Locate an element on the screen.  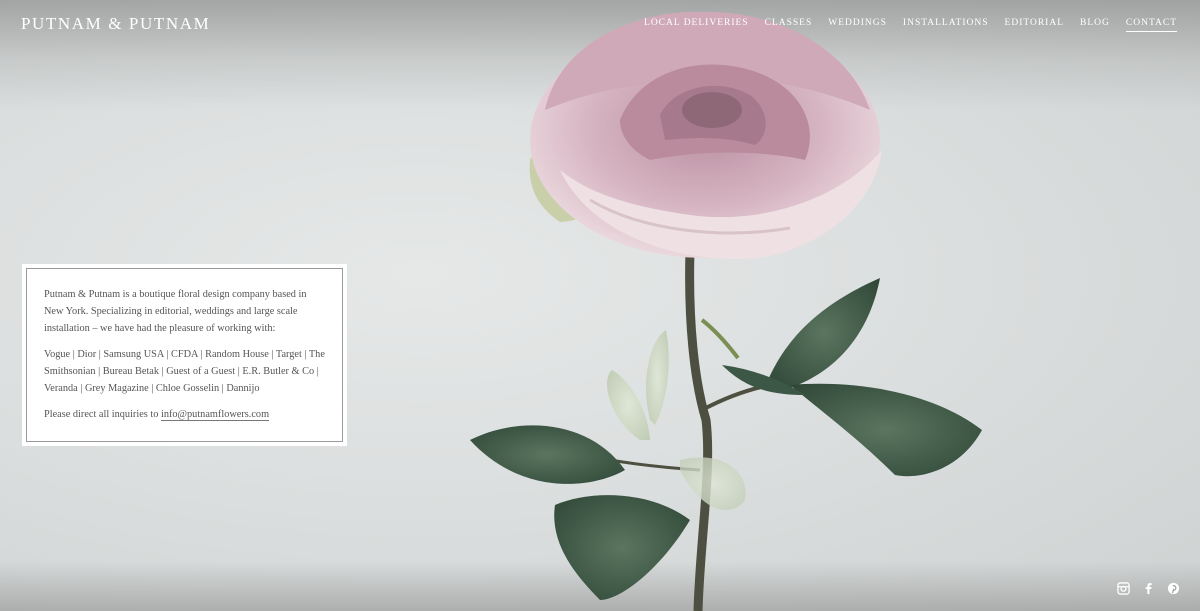
nav-weddings: WEDDINGS is located at coordinates (857, 25).